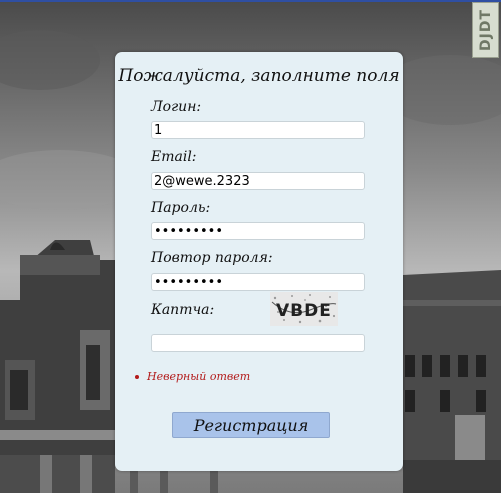  I want to click on login-input, so click(258, 130).